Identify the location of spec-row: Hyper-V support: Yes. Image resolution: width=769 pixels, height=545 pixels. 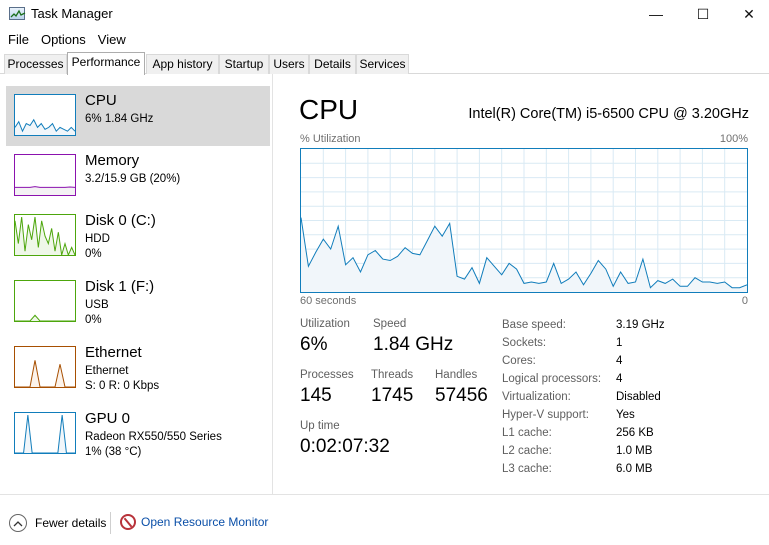
(583, 418).